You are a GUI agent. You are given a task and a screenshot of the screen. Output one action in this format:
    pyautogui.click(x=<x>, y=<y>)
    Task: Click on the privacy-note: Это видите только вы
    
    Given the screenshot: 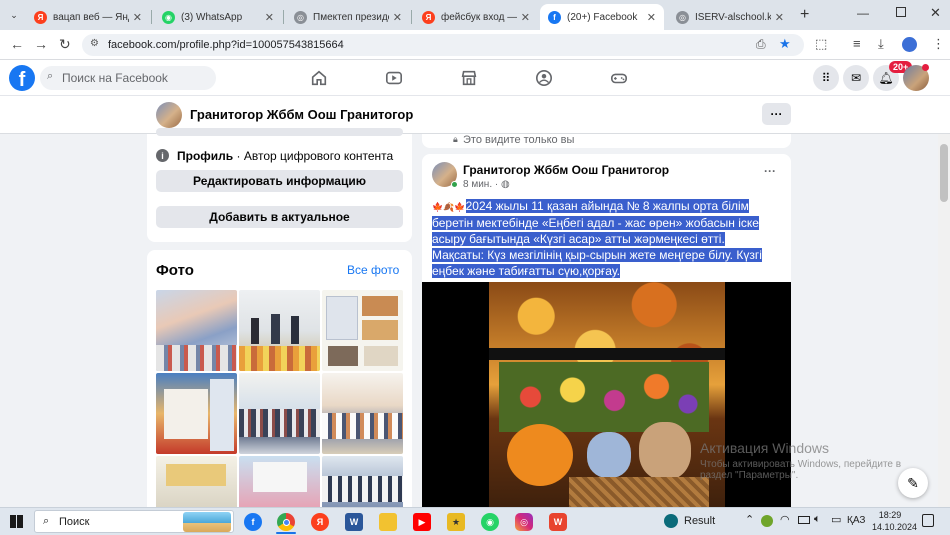 What is the action you would take?
    pyautogui.click(x=519, y=140)
    